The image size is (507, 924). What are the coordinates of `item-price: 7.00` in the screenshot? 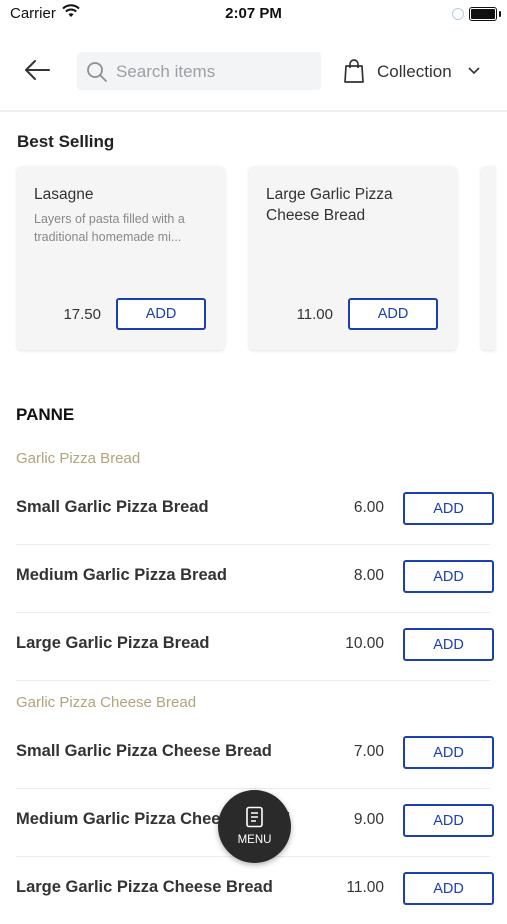 It's located at (368, 751).